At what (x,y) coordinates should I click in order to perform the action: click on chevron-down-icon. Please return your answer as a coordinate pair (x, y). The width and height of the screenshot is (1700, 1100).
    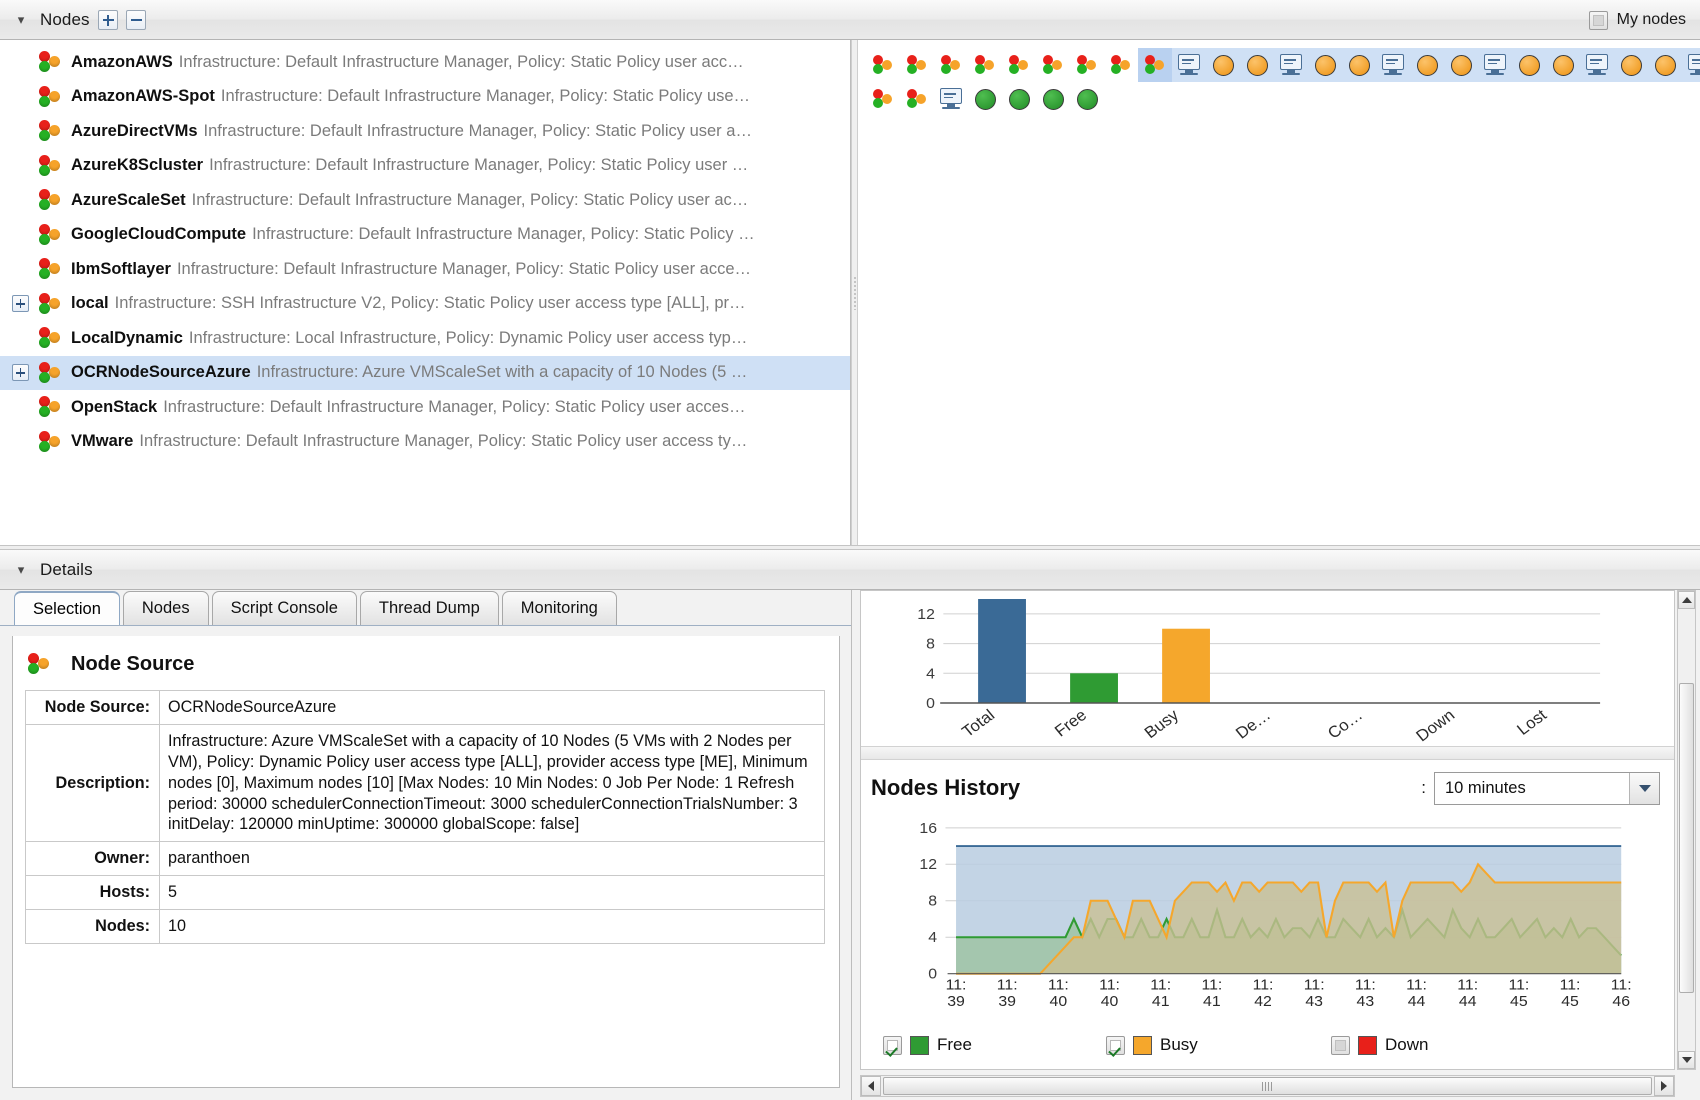
    Looking at the image, I should click on (1644, 788).